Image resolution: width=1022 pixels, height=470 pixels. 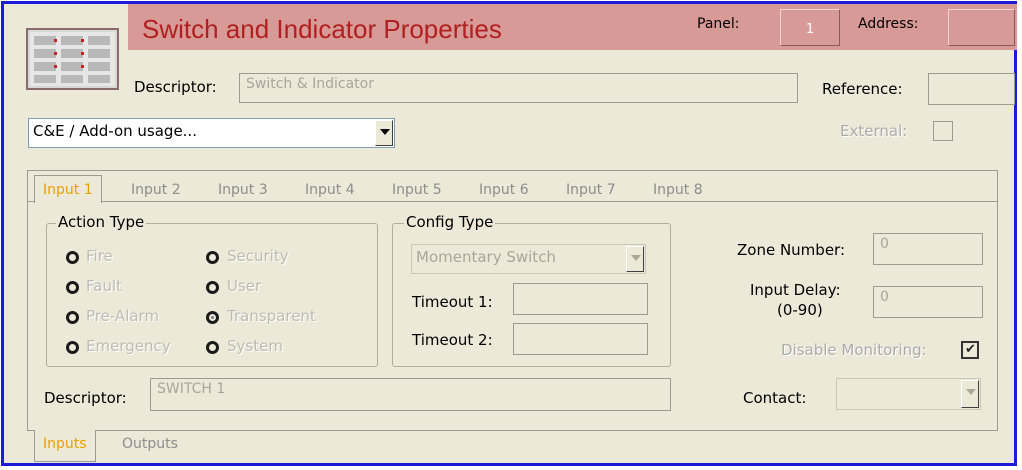 I want to click on panel-label: Panel:, so click(x=718, y=24).